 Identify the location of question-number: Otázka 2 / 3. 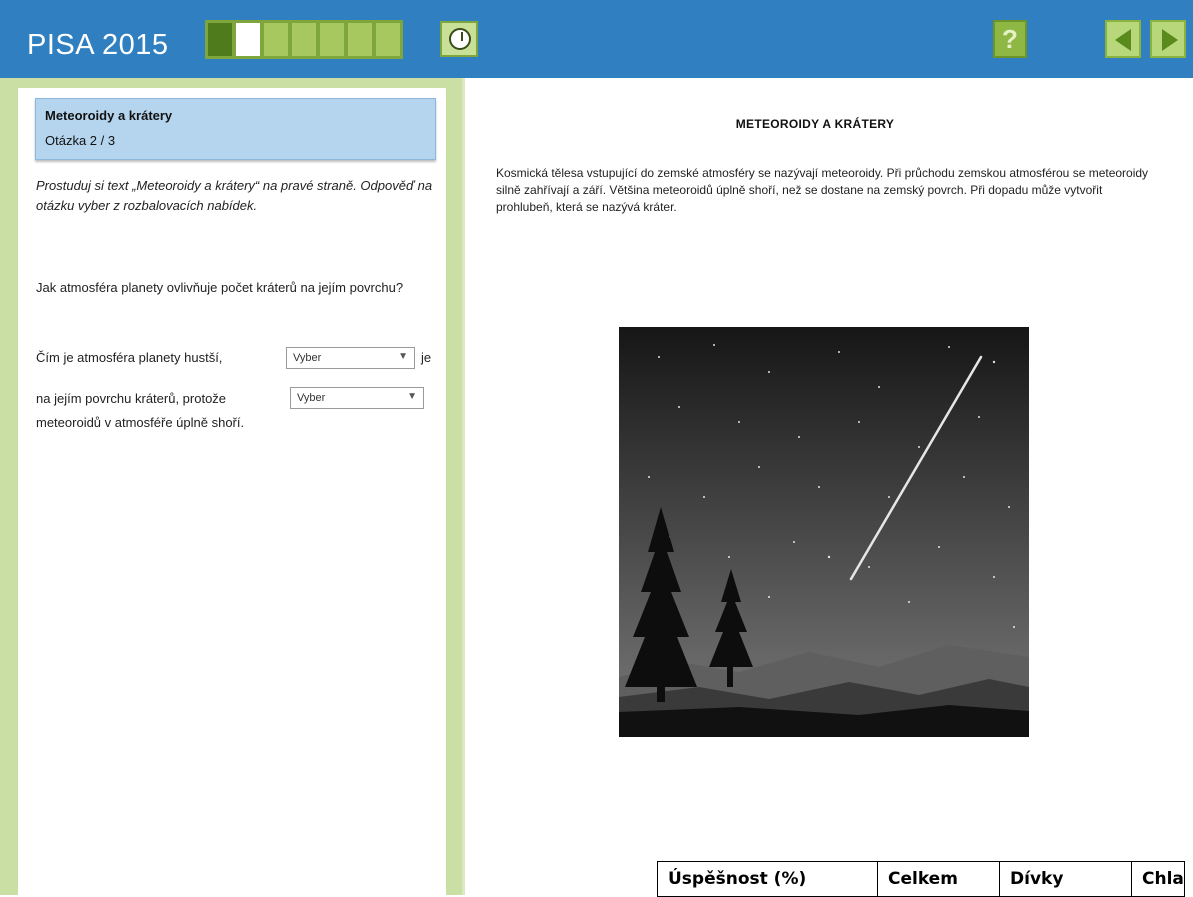
(80, 140).